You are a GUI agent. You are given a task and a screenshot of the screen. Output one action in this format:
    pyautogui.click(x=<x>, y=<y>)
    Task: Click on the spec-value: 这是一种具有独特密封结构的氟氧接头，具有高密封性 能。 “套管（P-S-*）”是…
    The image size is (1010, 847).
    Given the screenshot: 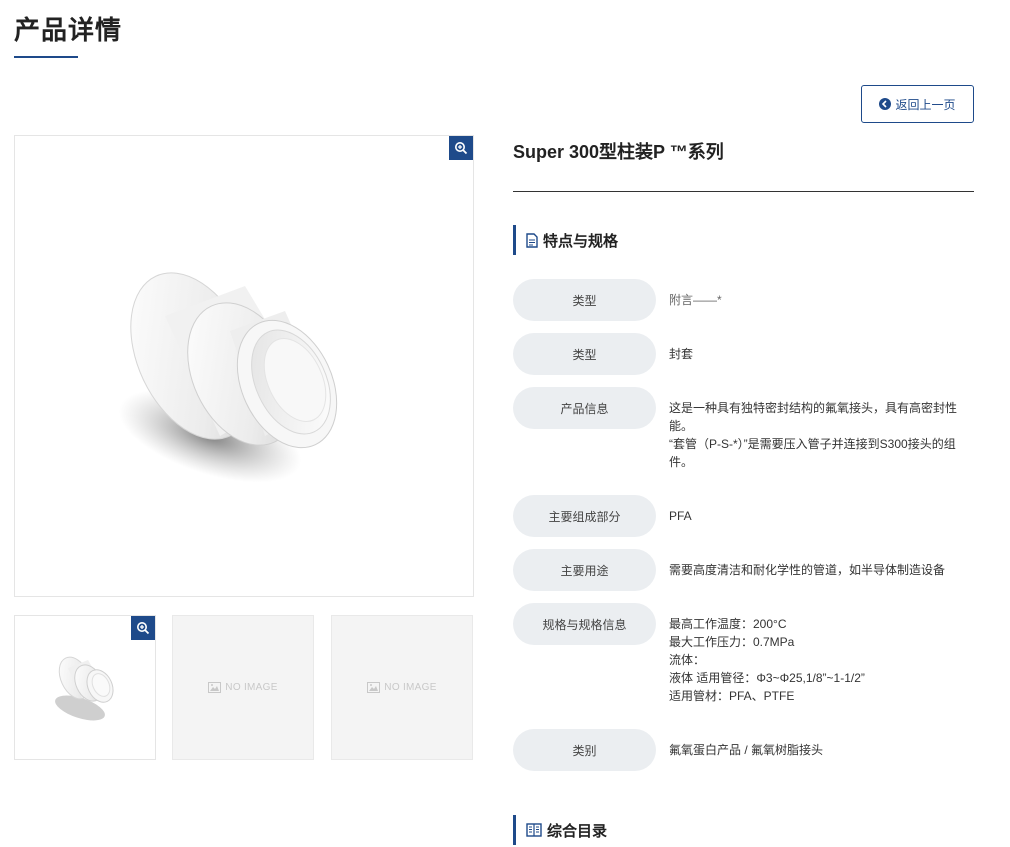 What is the action you would take?
    pyautogui.click(x=813, y=435)
    